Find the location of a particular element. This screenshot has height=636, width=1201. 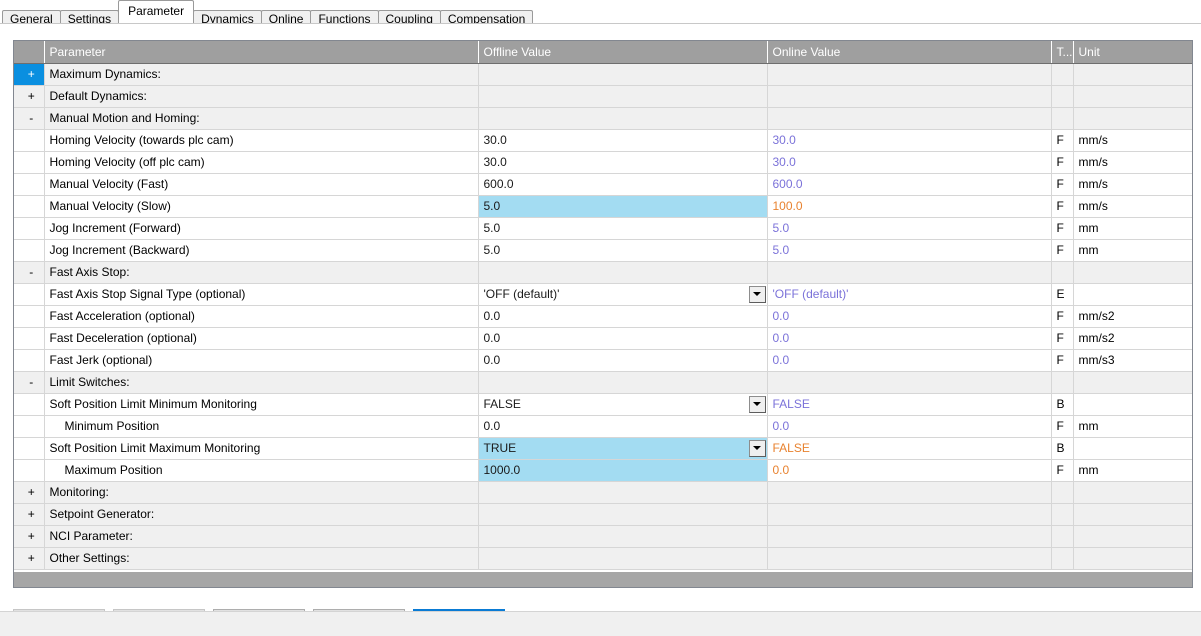

table-row: + Maximum Dynamics: is located at coordinates (603, 74).